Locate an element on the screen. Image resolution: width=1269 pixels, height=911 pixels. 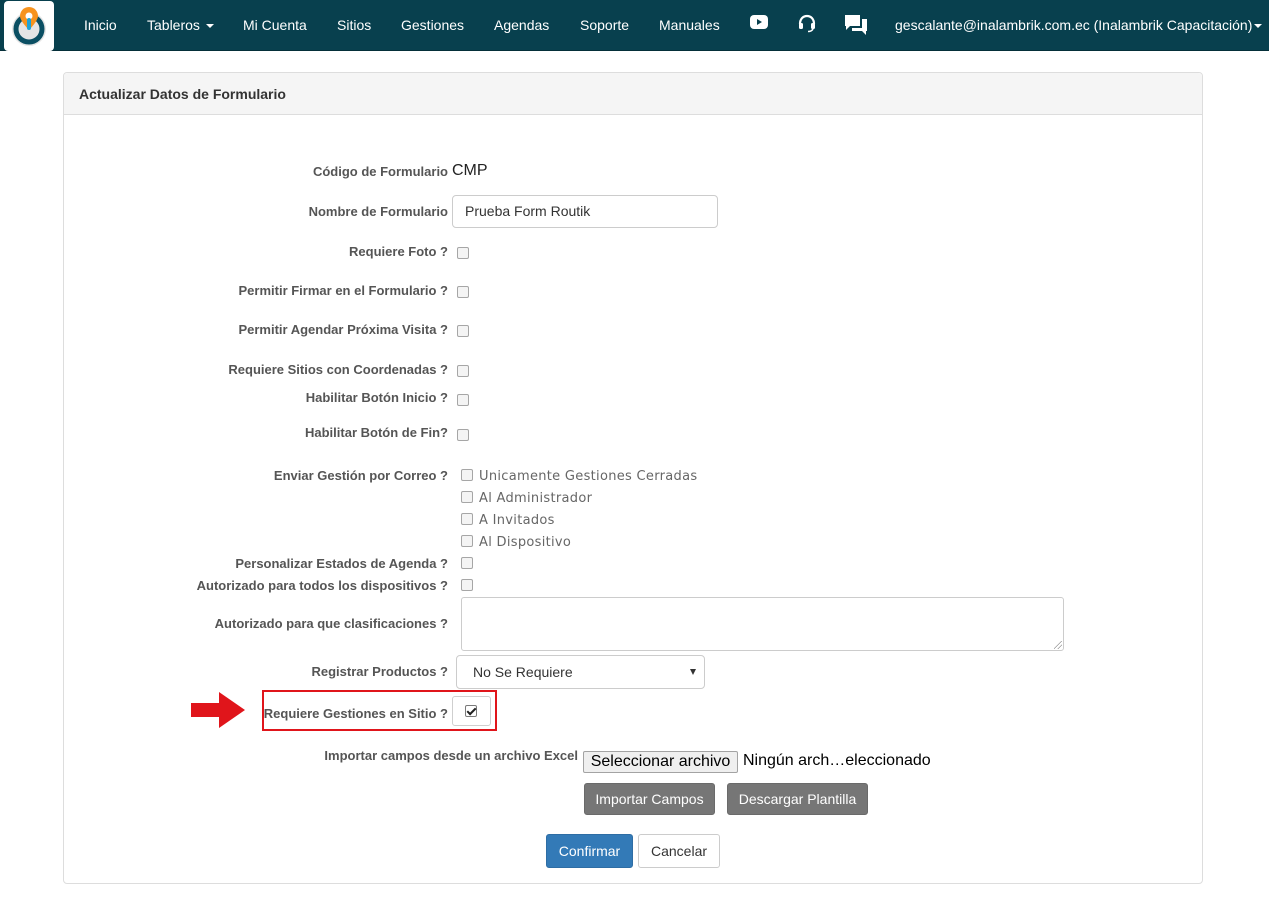
cancelar-button: Cancelar is located at coordinates (679, 851).